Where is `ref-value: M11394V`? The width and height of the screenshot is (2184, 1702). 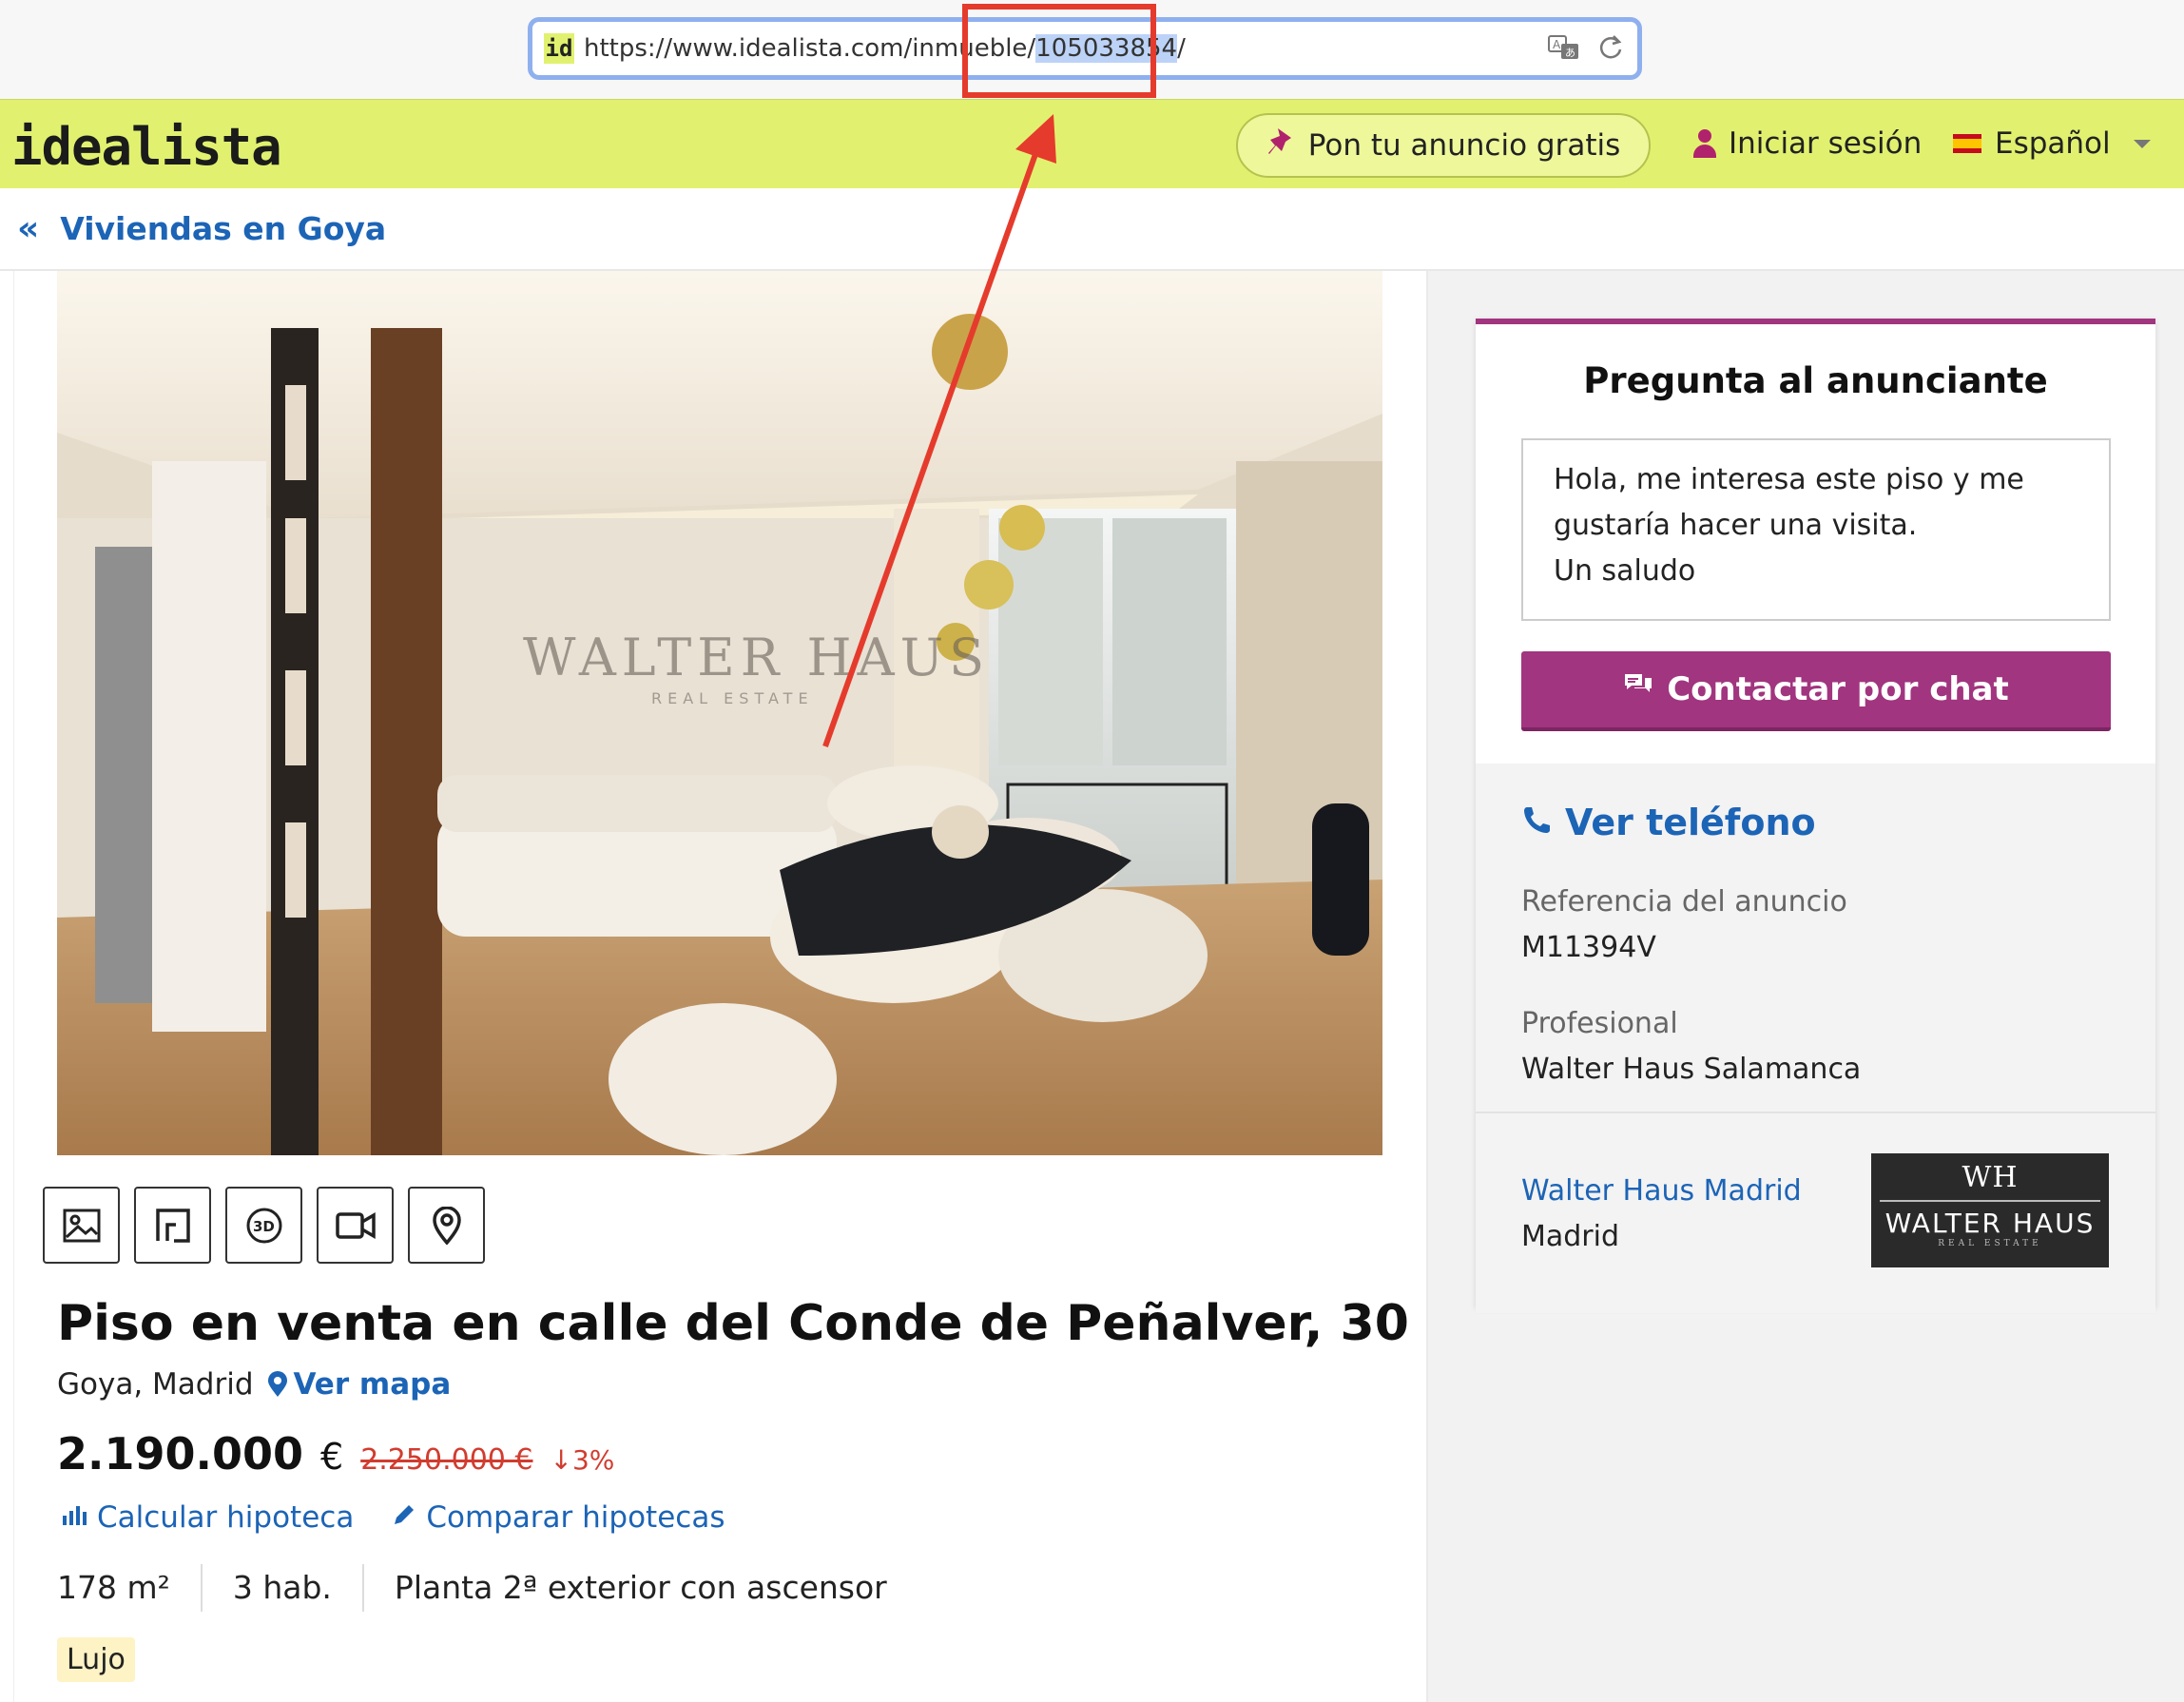 ref-value: M11394V is located at coordinates (1588, 947).